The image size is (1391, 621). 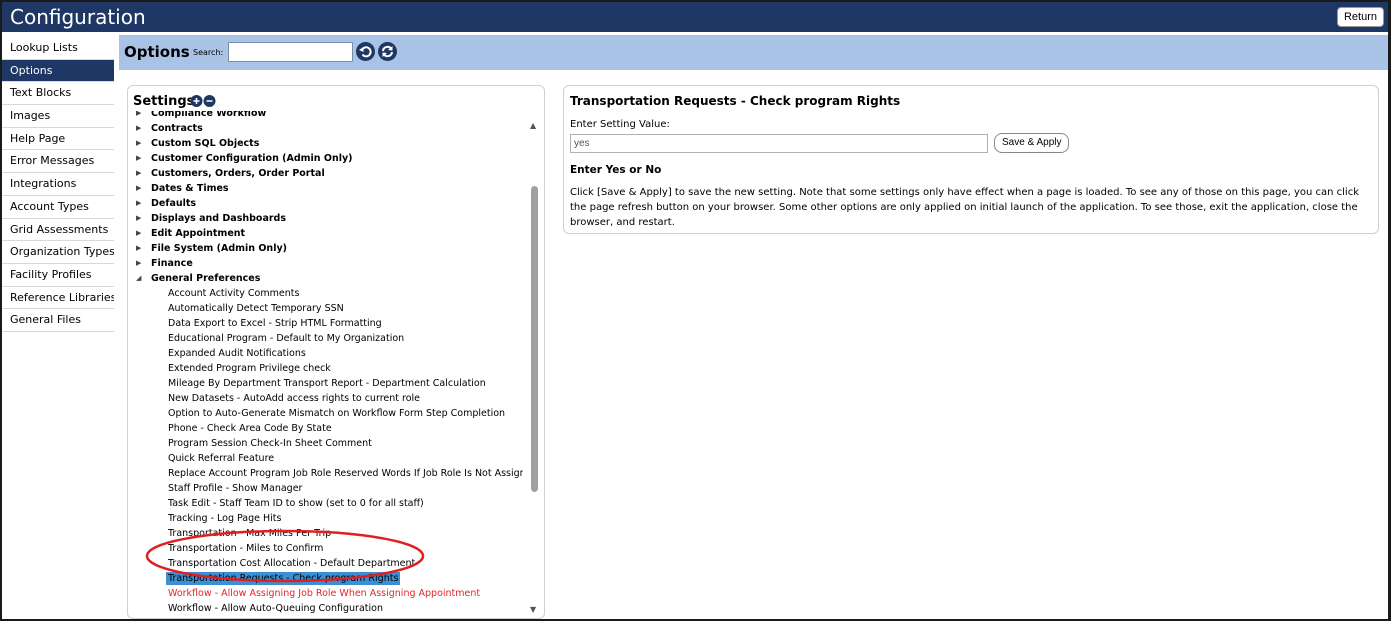 What do you see at coordinates (238, 173) in the screenshot?
I see `tree-item-label: Customers, Orders, Order Portal` at bounding box center [238, 173].